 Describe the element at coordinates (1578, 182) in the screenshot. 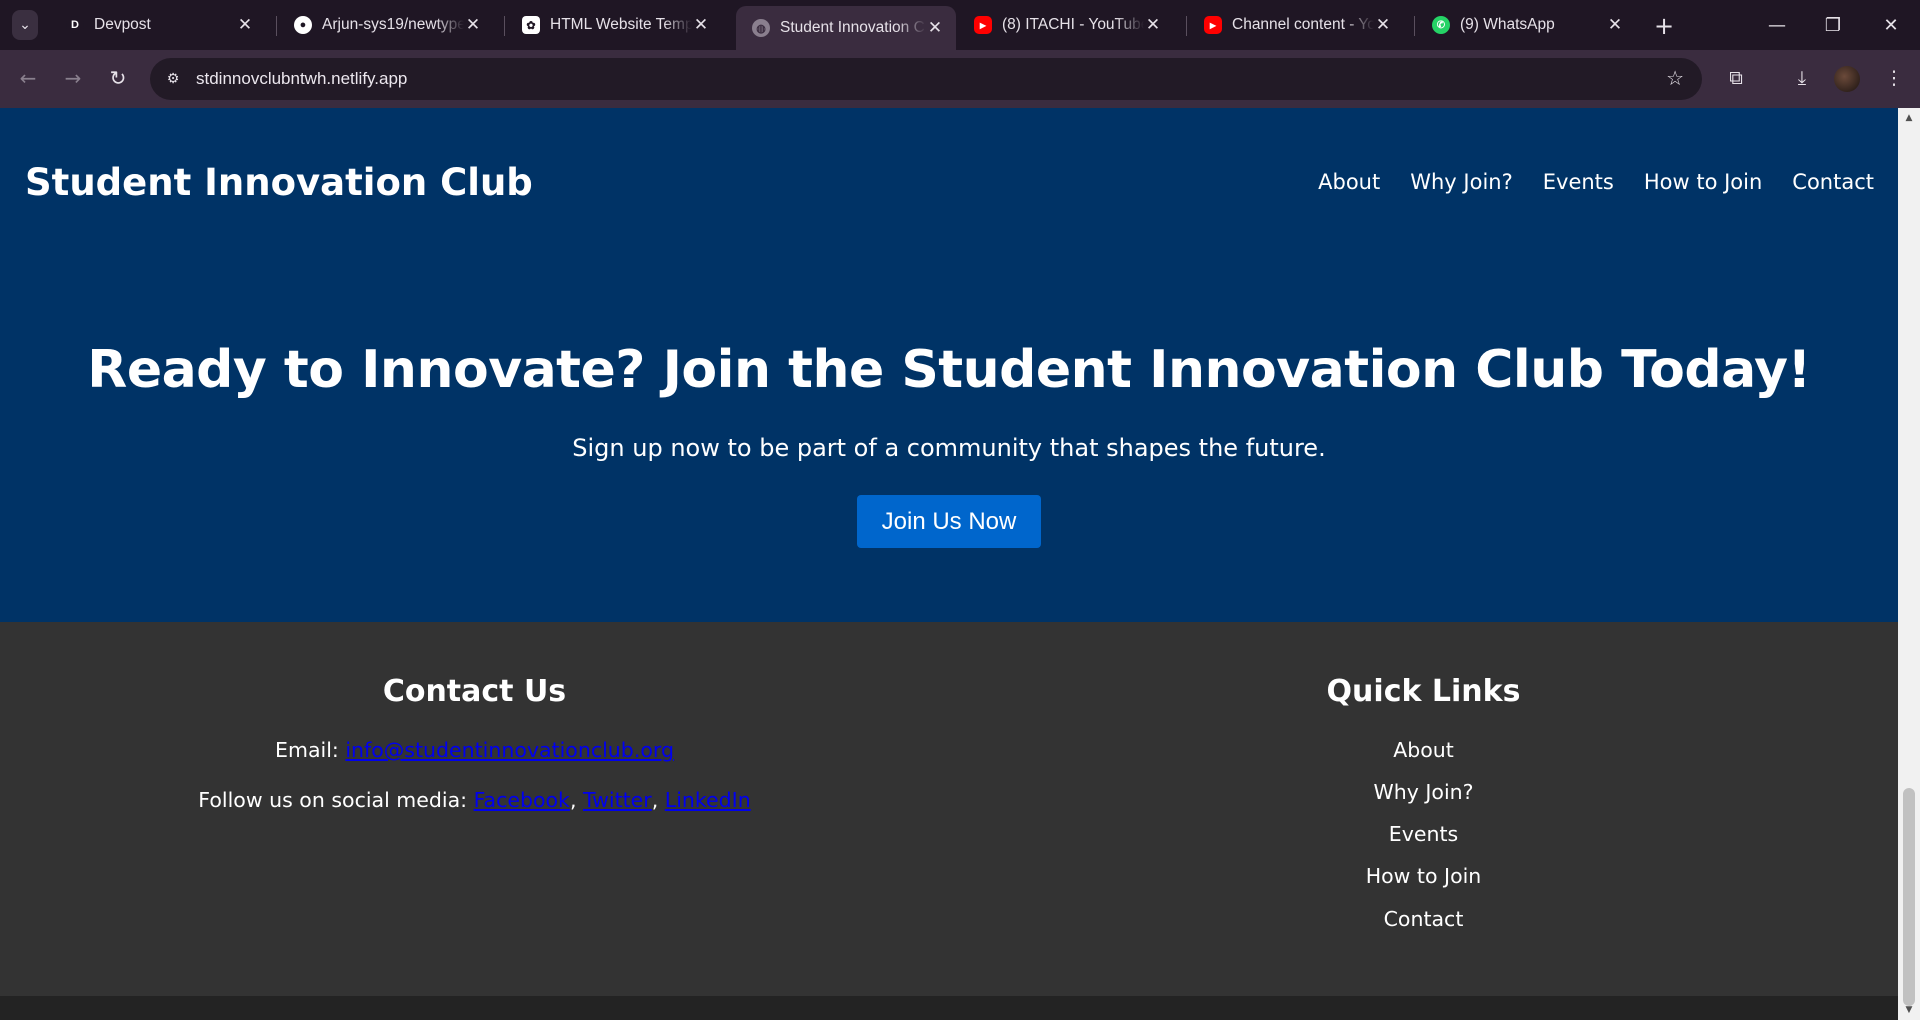

I see `nav-events: Events` at that location.